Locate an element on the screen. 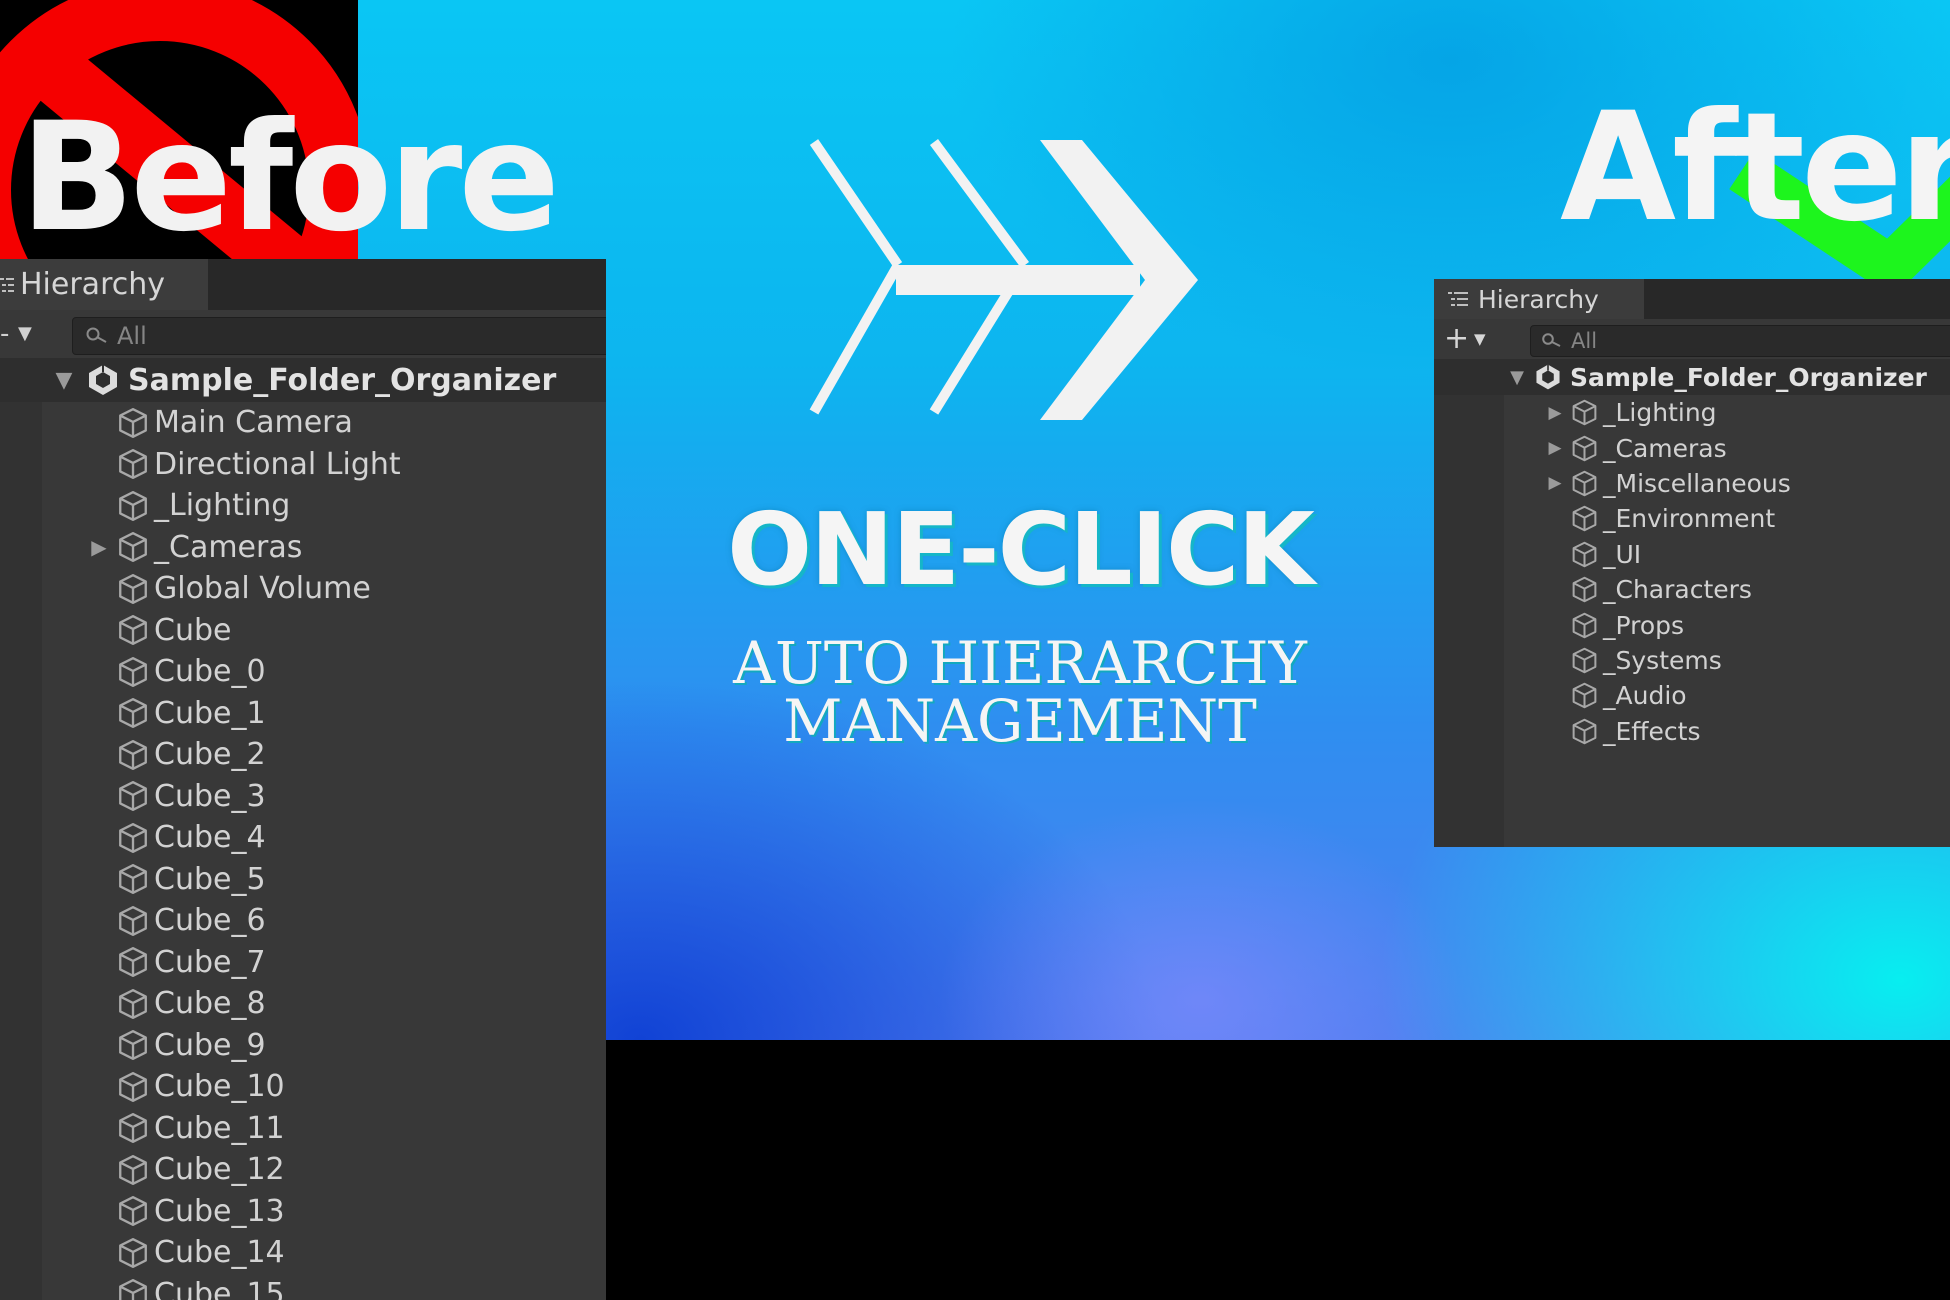  hierarchy-item-label: _Miscellaneous is located at coordinates (1697, 483).